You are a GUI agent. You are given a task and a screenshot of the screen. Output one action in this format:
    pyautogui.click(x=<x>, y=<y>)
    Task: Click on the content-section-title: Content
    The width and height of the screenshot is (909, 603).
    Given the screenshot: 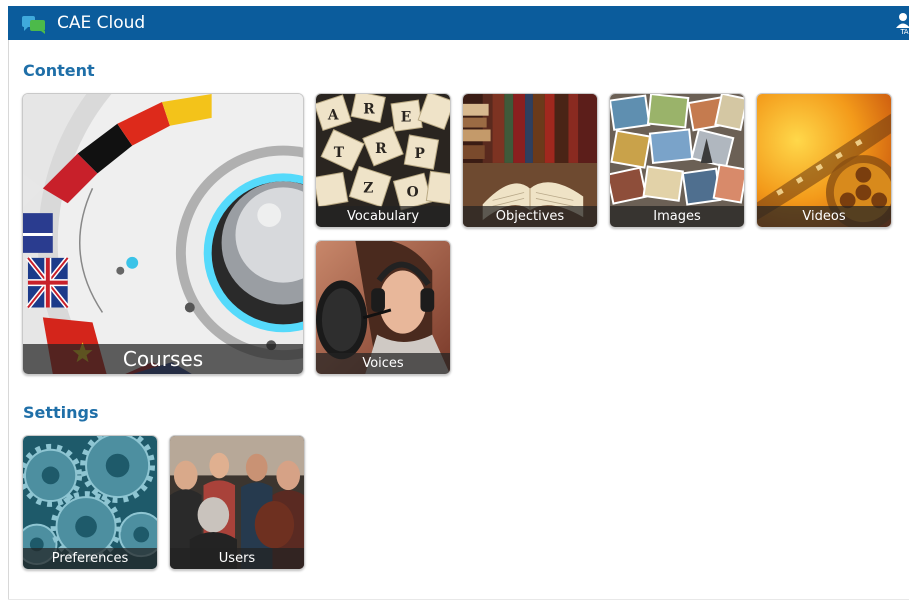 What is the action you would take?
    pyautogui.click(x=59, y=70)
    